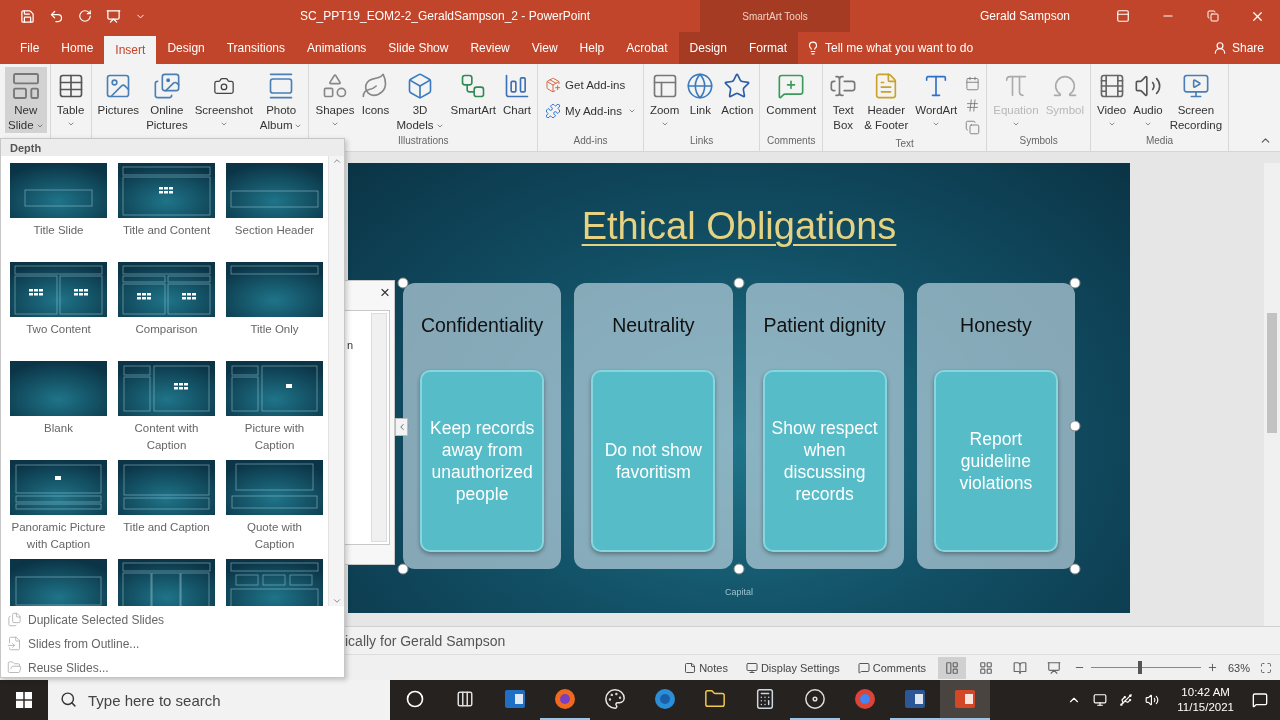 The width and height of the screenshot is (1280, 720). I want to click on redo-icon, so click(85, 16).